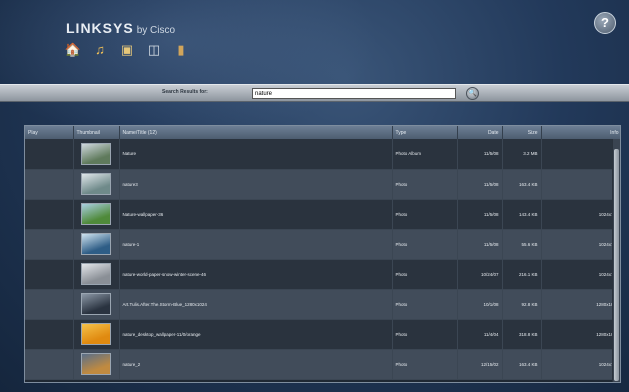  I want to click on brand-name: LINKSYS, so click(100, 28).